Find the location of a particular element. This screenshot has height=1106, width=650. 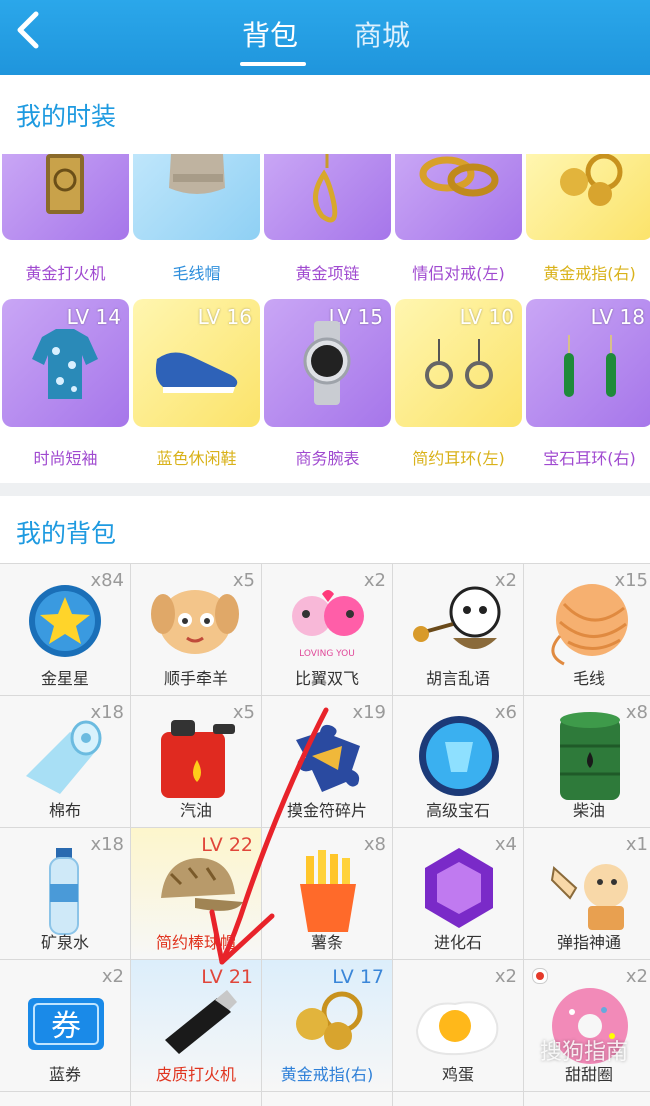

fashion-item-beanie is located at coordinates (196, 197).